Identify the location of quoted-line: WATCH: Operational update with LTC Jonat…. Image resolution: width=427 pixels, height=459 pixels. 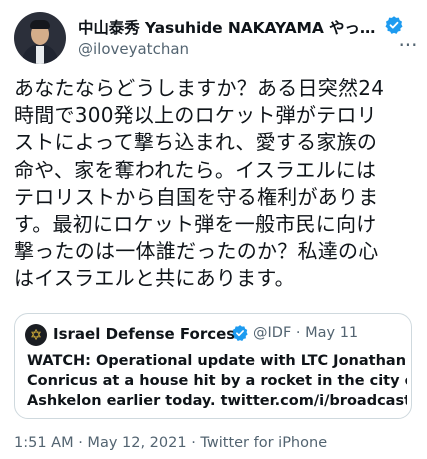
(217, 361).